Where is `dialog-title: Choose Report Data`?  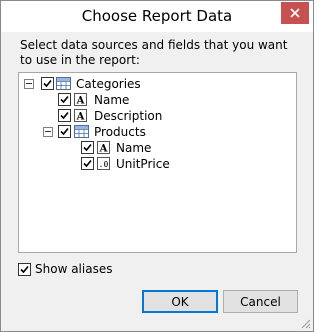 dialog-title: Choose Report Data is located at coordinates (157, 16).